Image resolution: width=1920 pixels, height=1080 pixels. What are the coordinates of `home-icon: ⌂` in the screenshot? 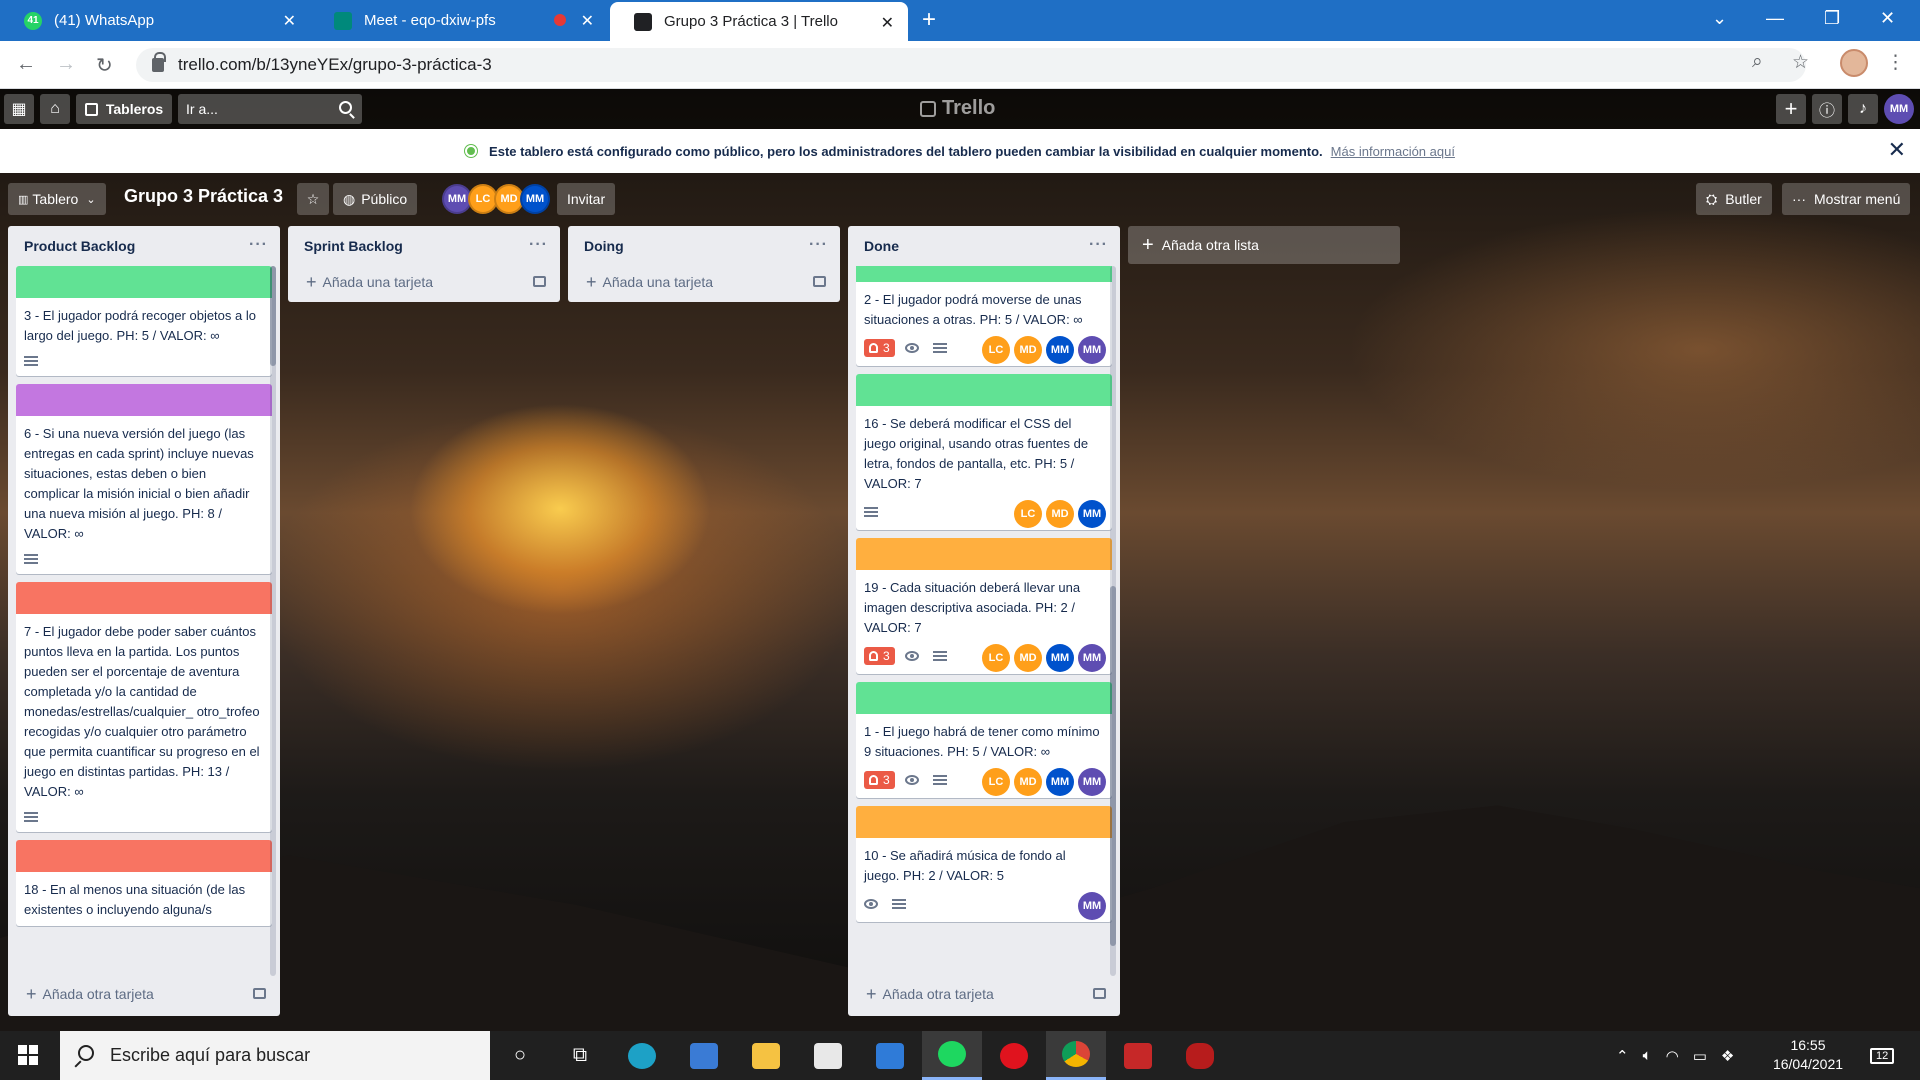 It's located at (55, 109).